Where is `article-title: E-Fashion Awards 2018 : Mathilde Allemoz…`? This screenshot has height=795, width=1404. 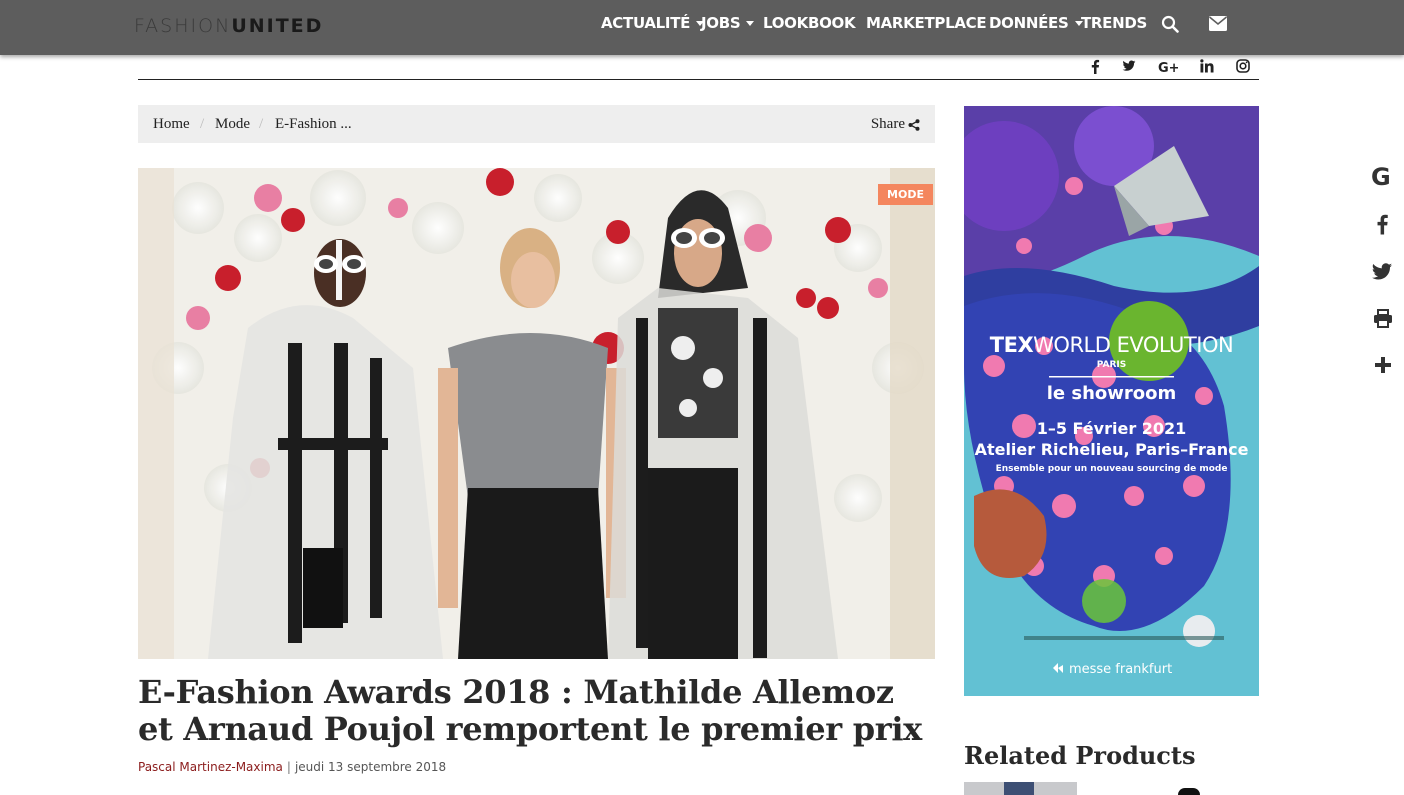
article-title: E-Fashion Awards 2018 : Mathilde Allemoz… is located at coordinates (530, 710).